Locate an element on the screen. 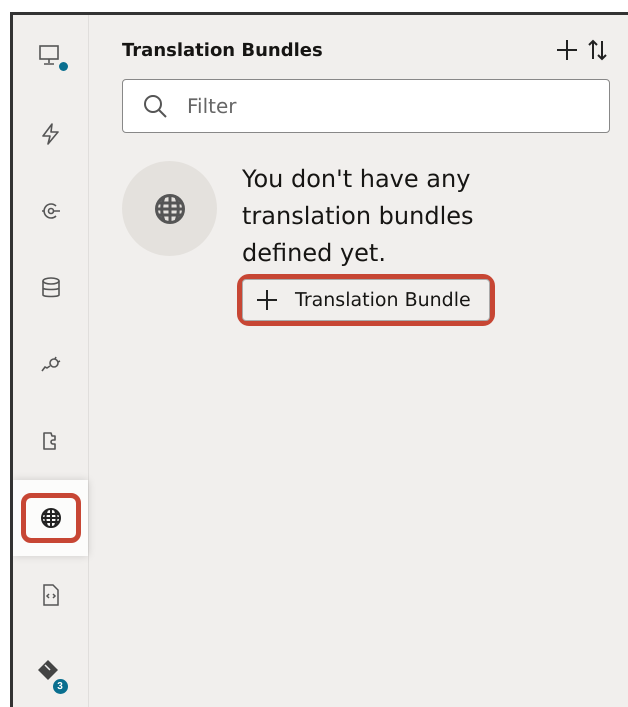  globe-icon is located at coordinates (50, 518).